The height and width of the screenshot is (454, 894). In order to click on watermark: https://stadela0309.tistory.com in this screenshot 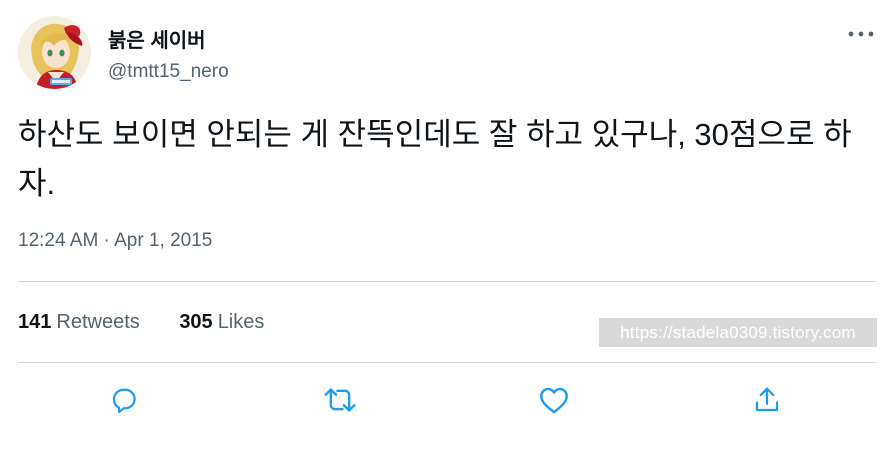, I will do `click(738, 332)`.